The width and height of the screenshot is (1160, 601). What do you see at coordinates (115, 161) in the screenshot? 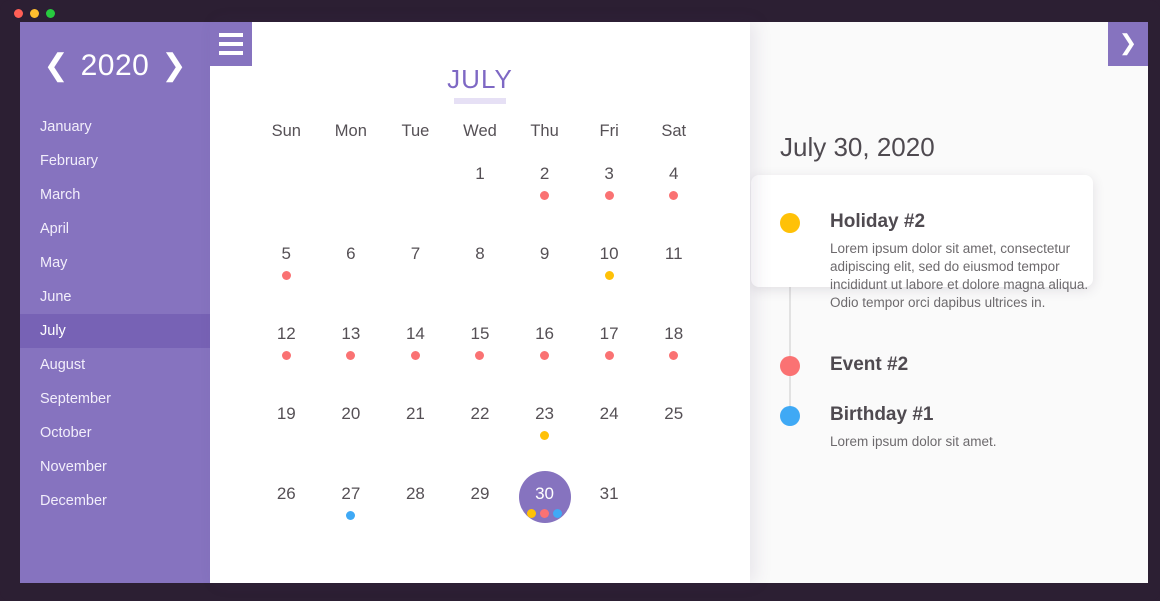
I see `sidebar-item-february: February` at bounding box center [115, 161].